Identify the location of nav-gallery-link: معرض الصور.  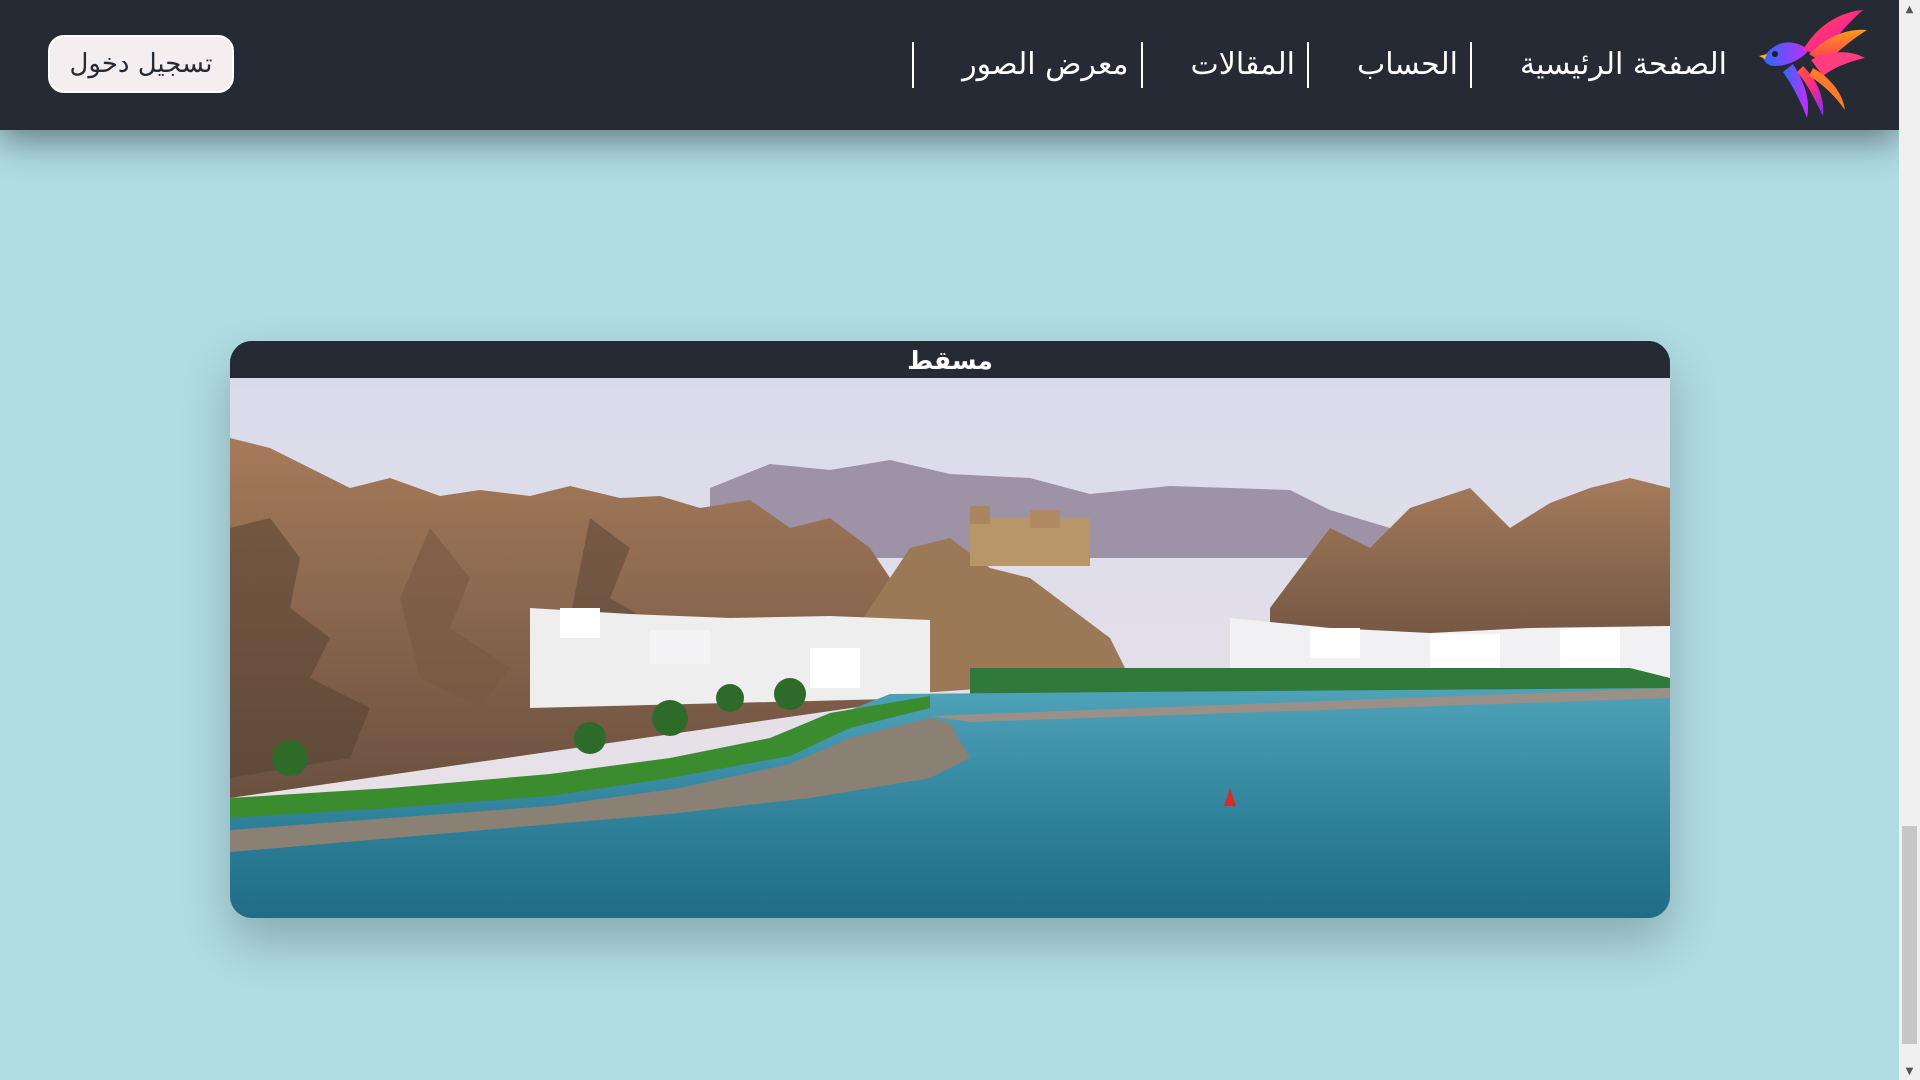
(1026, 65).